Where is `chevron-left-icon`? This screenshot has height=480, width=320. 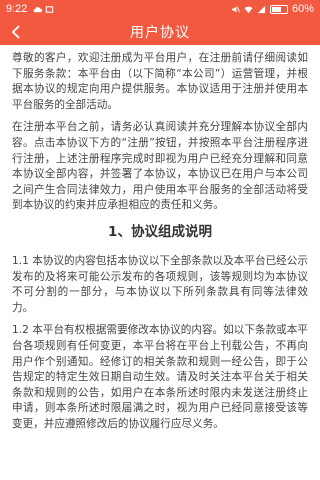
chevron-left-icon is located at coordinates (15, 31).